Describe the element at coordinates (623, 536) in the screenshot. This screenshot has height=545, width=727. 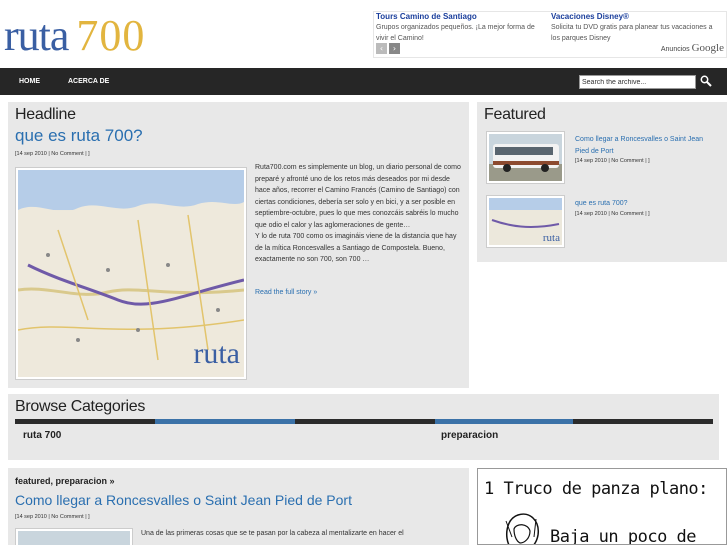
I see `side-ad-line2: Baja un poco de` at that location.